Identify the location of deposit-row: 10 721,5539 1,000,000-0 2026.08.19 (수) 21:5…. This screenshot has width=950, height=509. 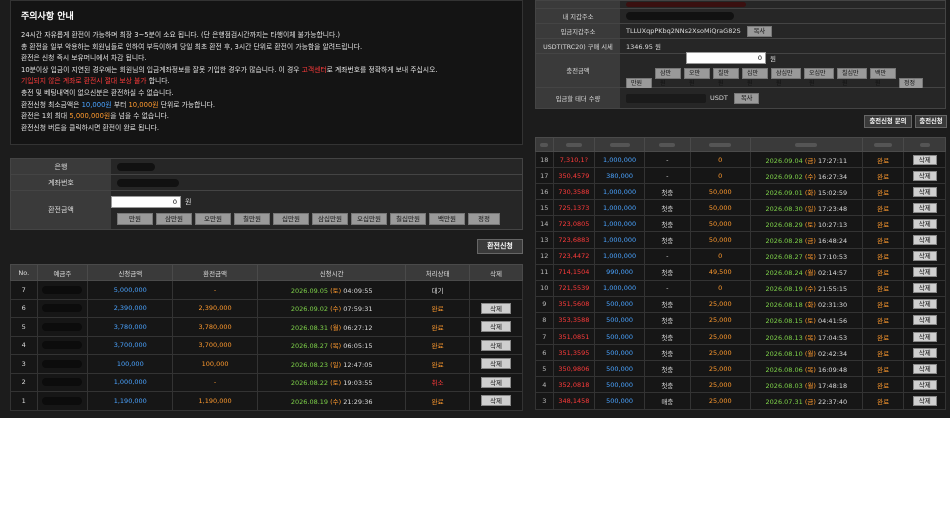
(740, 288).